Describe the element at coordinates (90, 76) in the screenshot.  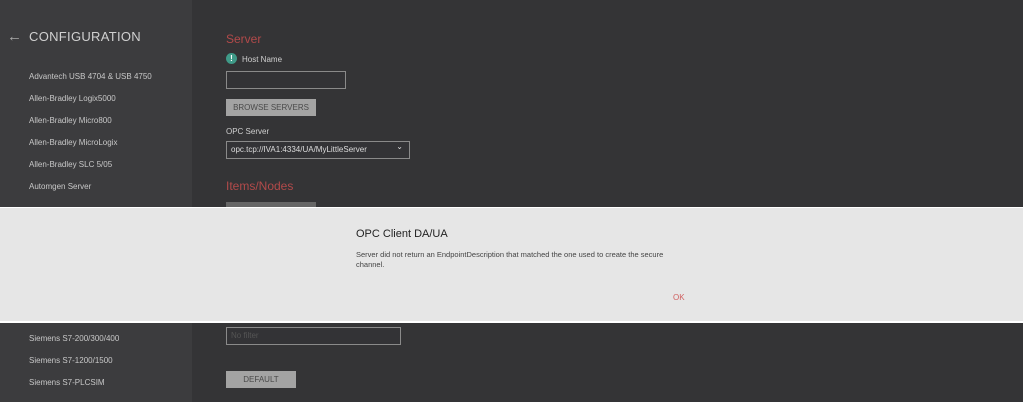
I see `sidebar-item: Advantech USB 4704 & USB 4750` at that location.